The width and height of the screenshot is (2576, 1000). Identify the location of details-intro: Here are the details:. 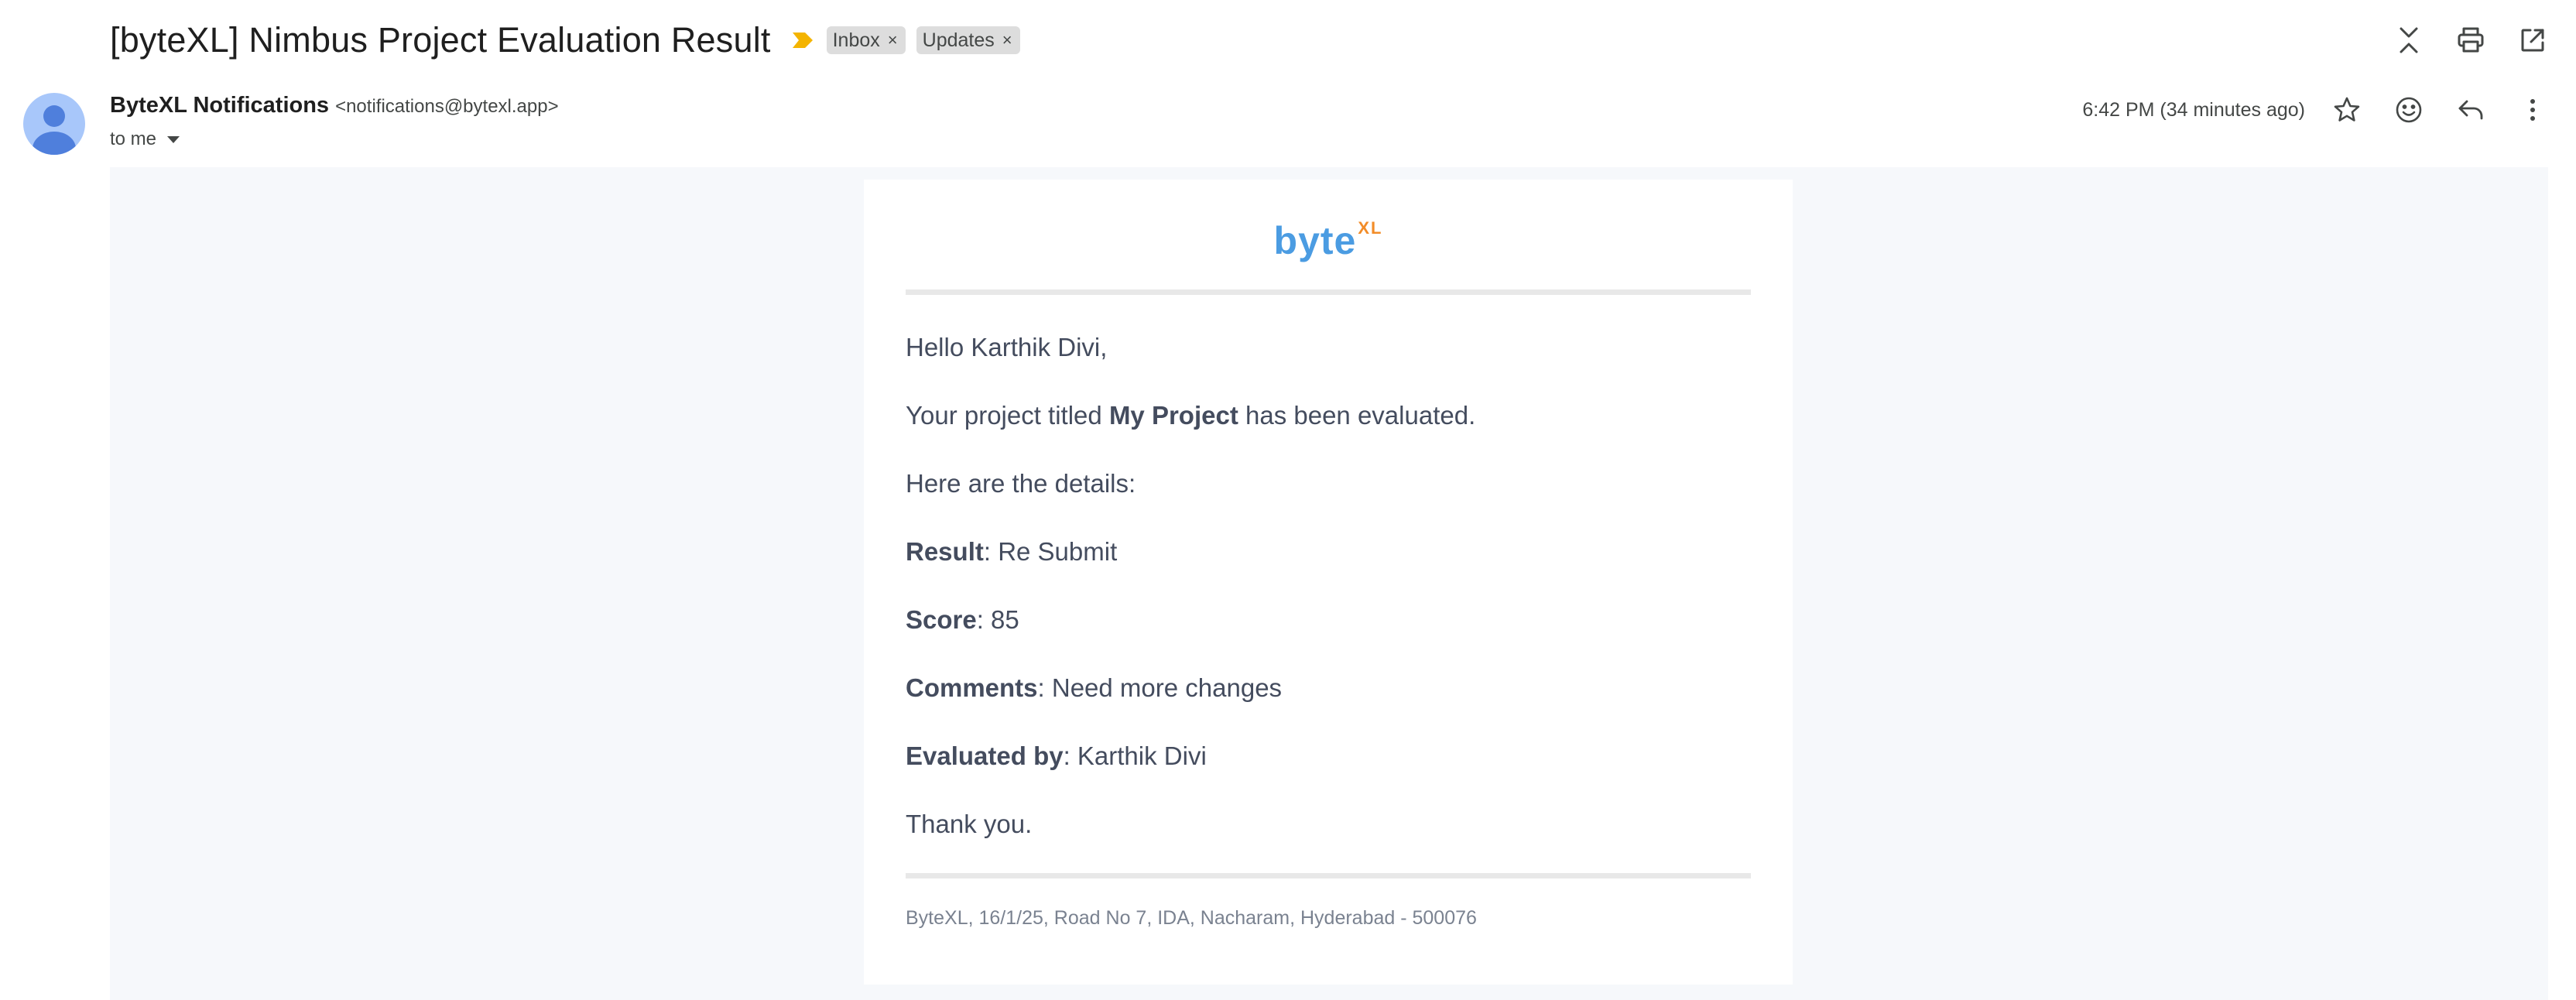
(1021, 484).